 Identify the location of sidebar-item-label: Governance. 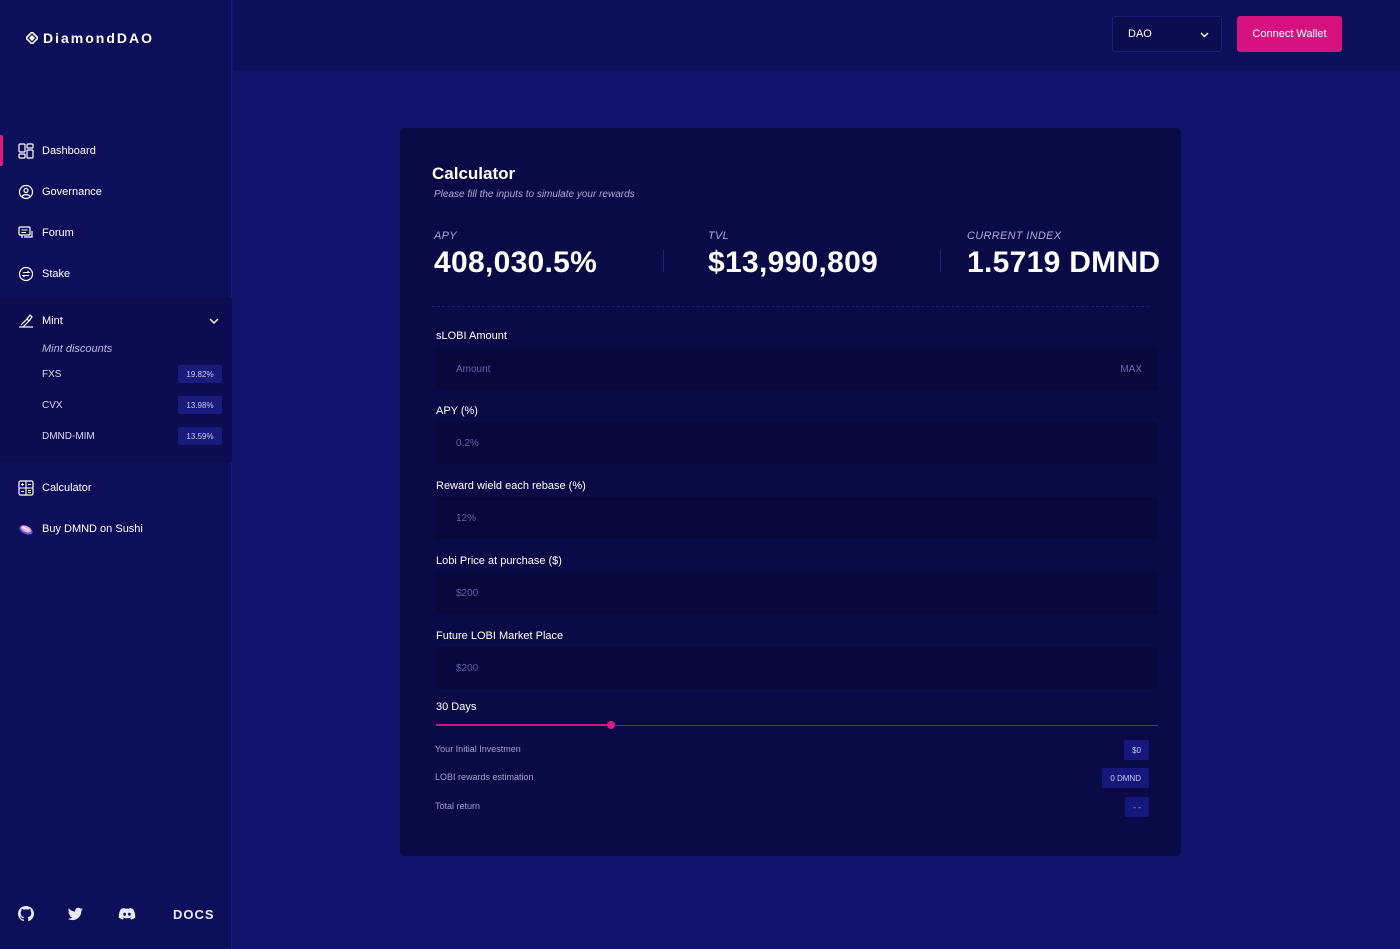
(72, 191).